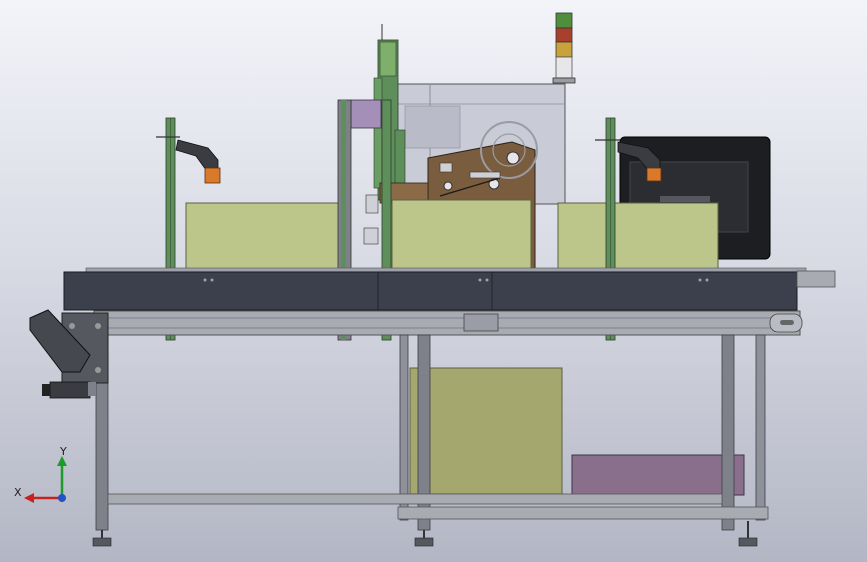  What do you see at coordinates (40, 474) in the screenshot?
I see `coordinate-triad: Y X` at bounding box center [40, 474].